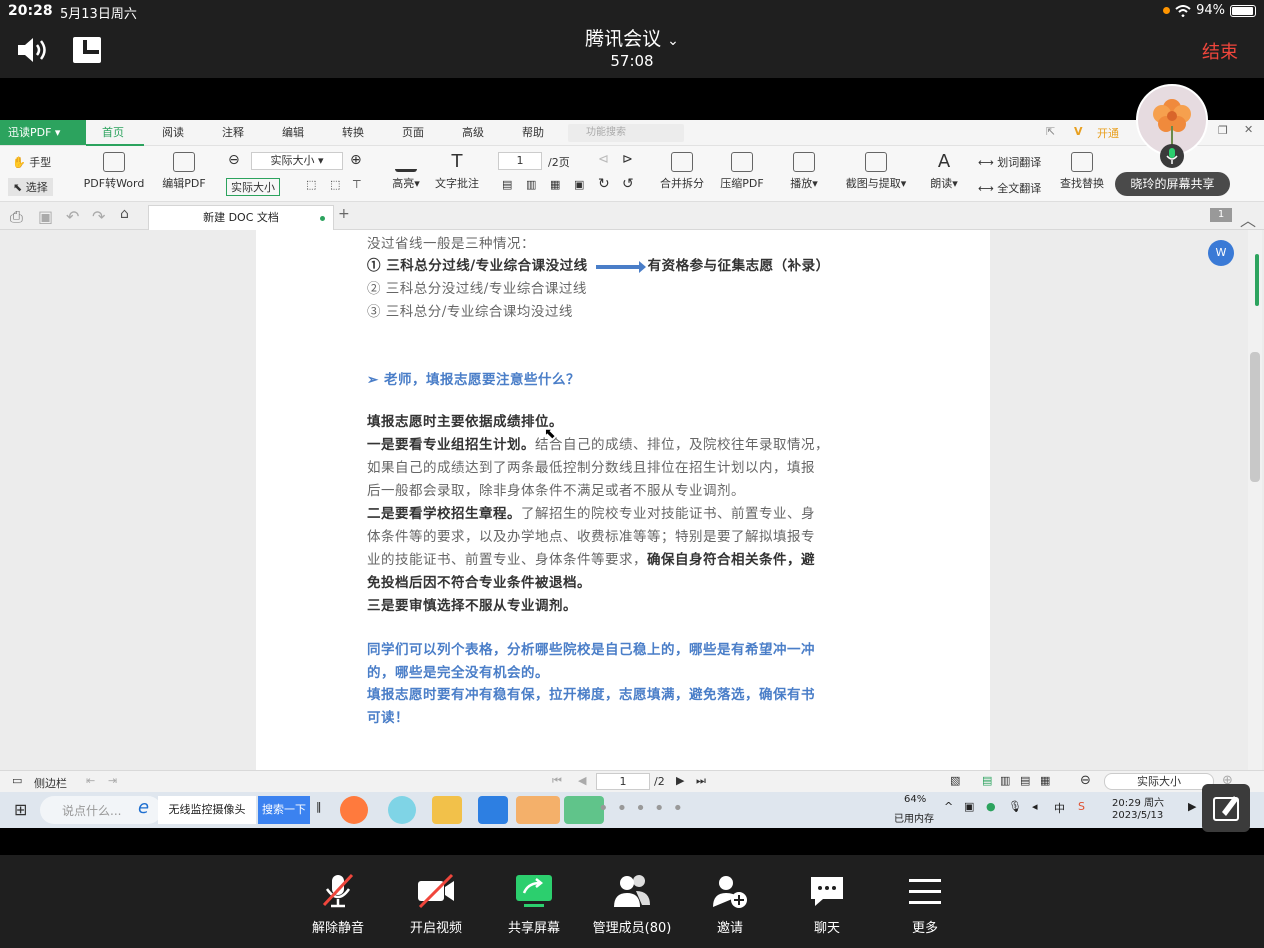 The width and height of the screenshot is (1264, 948). I want to click on view-book-icon: ▦, so click(1045, 780).